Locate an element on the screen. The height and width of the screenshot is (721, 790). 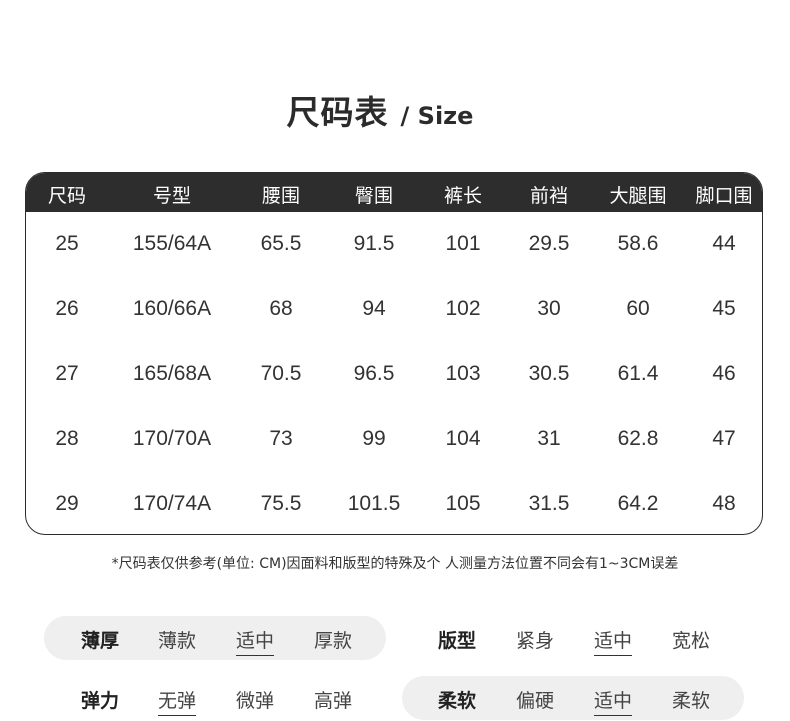
table-cell: 103 is located at coordinates (463, 373).